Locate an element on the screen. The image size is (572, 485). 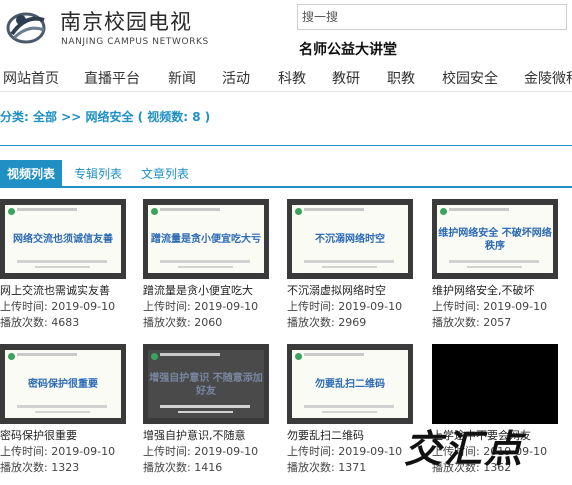
video-title: 不沉溺虚拟网络时空 is located at coordinates (352, 290).